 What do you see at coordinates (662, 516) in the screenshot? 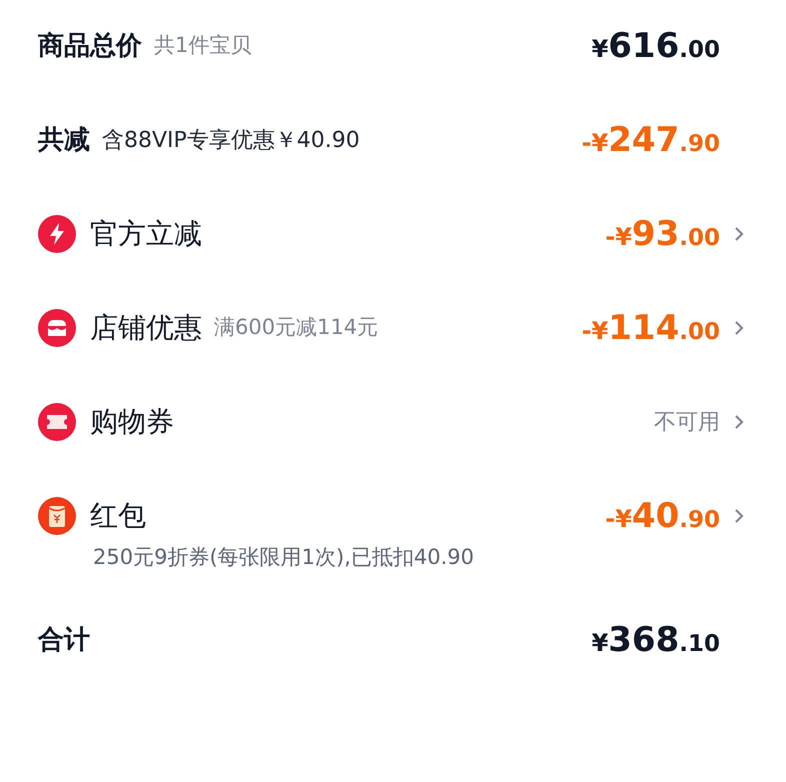
I see `amount: -¥40.90` at bounding box center [662, 516].